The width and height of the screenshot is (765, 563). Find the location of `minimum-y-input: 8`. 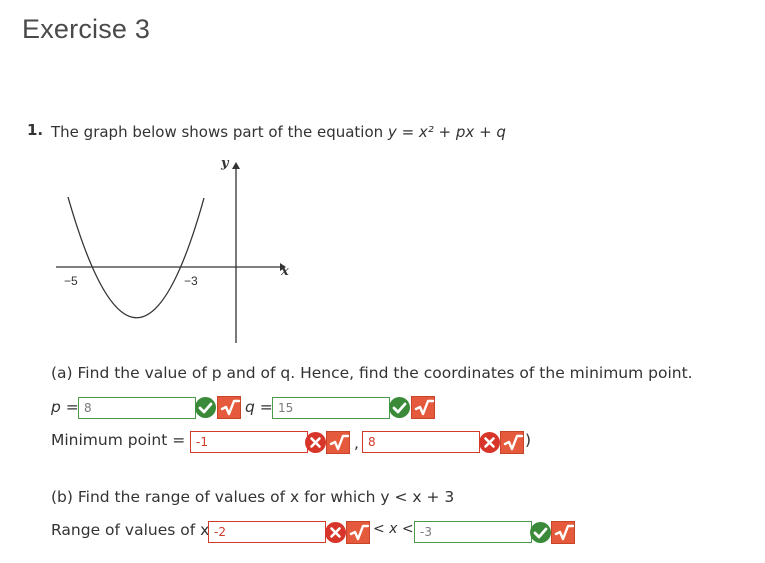

minimum-y-input: 8 is located at coordinates (421, 442).